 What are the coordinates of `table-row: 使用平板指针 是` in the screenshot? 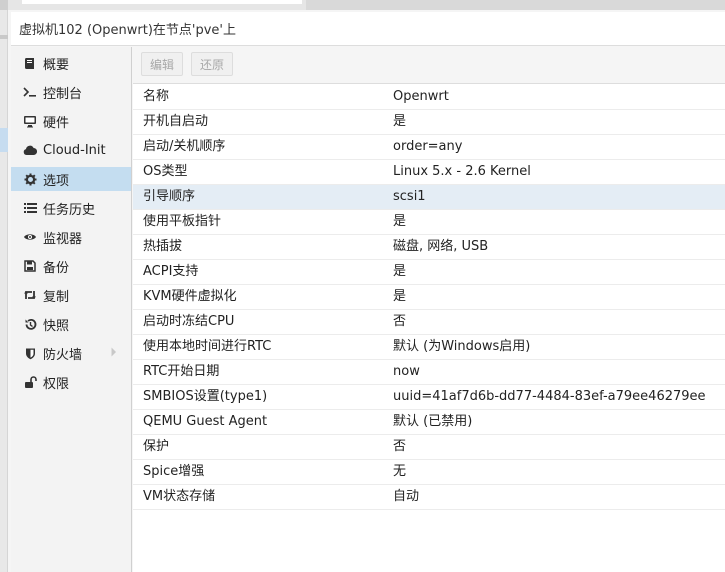 It's located at (429, 222).